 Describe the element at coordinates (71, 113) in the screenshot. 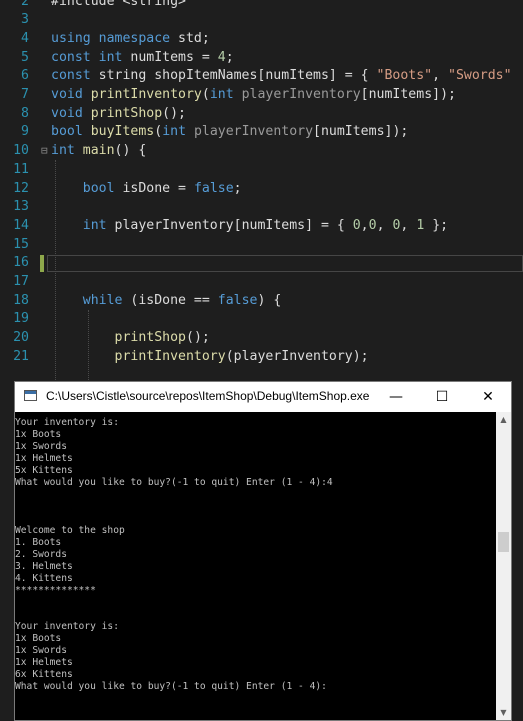

I see `code-token: void` at that location.